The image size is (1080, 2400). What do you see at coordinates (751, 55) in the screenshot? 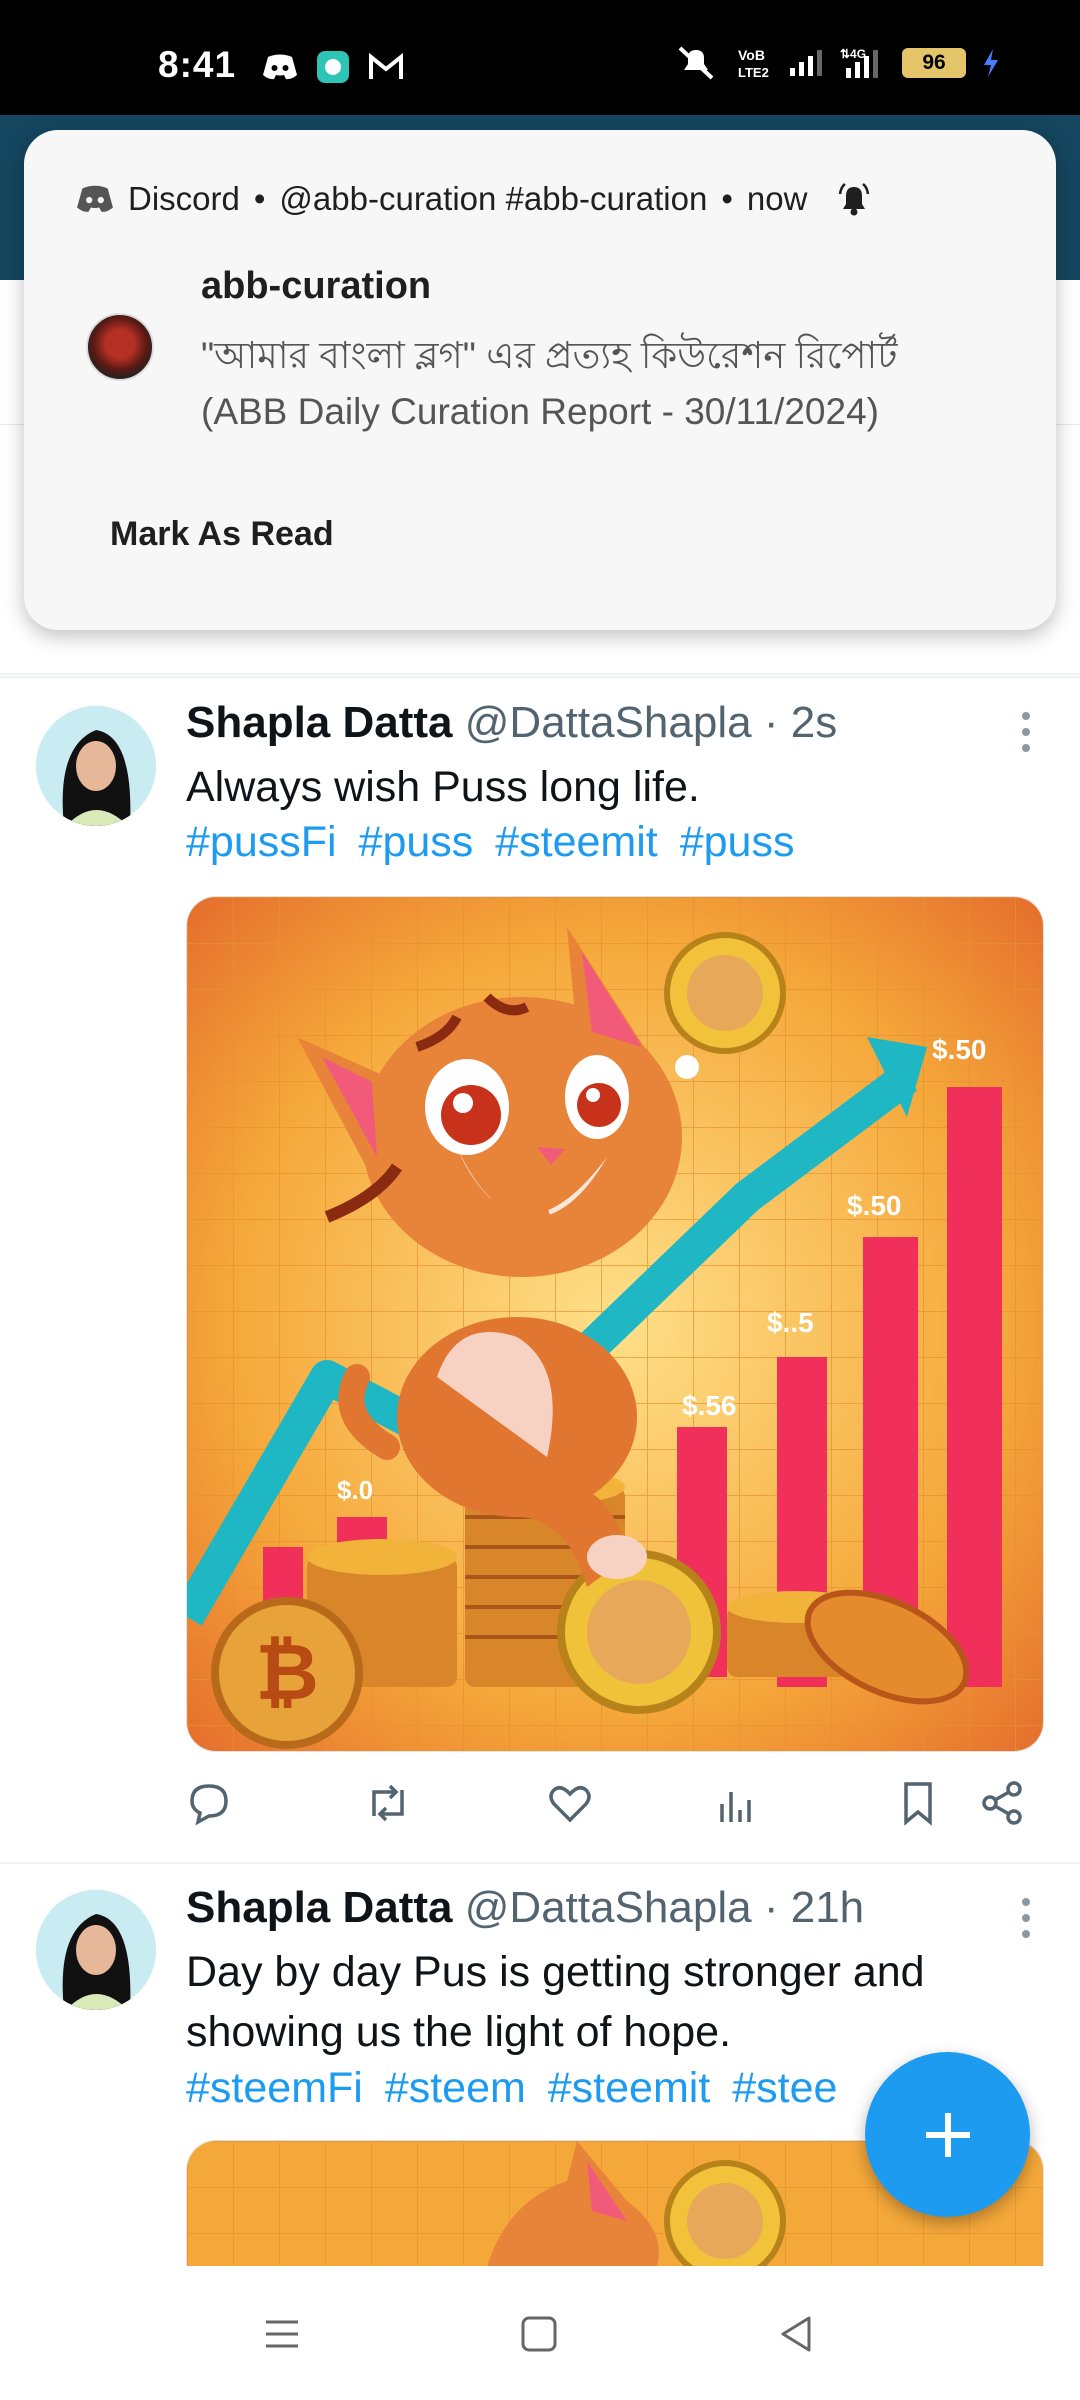
I see `svg-text: VoB` at bounding box center [751, 55].